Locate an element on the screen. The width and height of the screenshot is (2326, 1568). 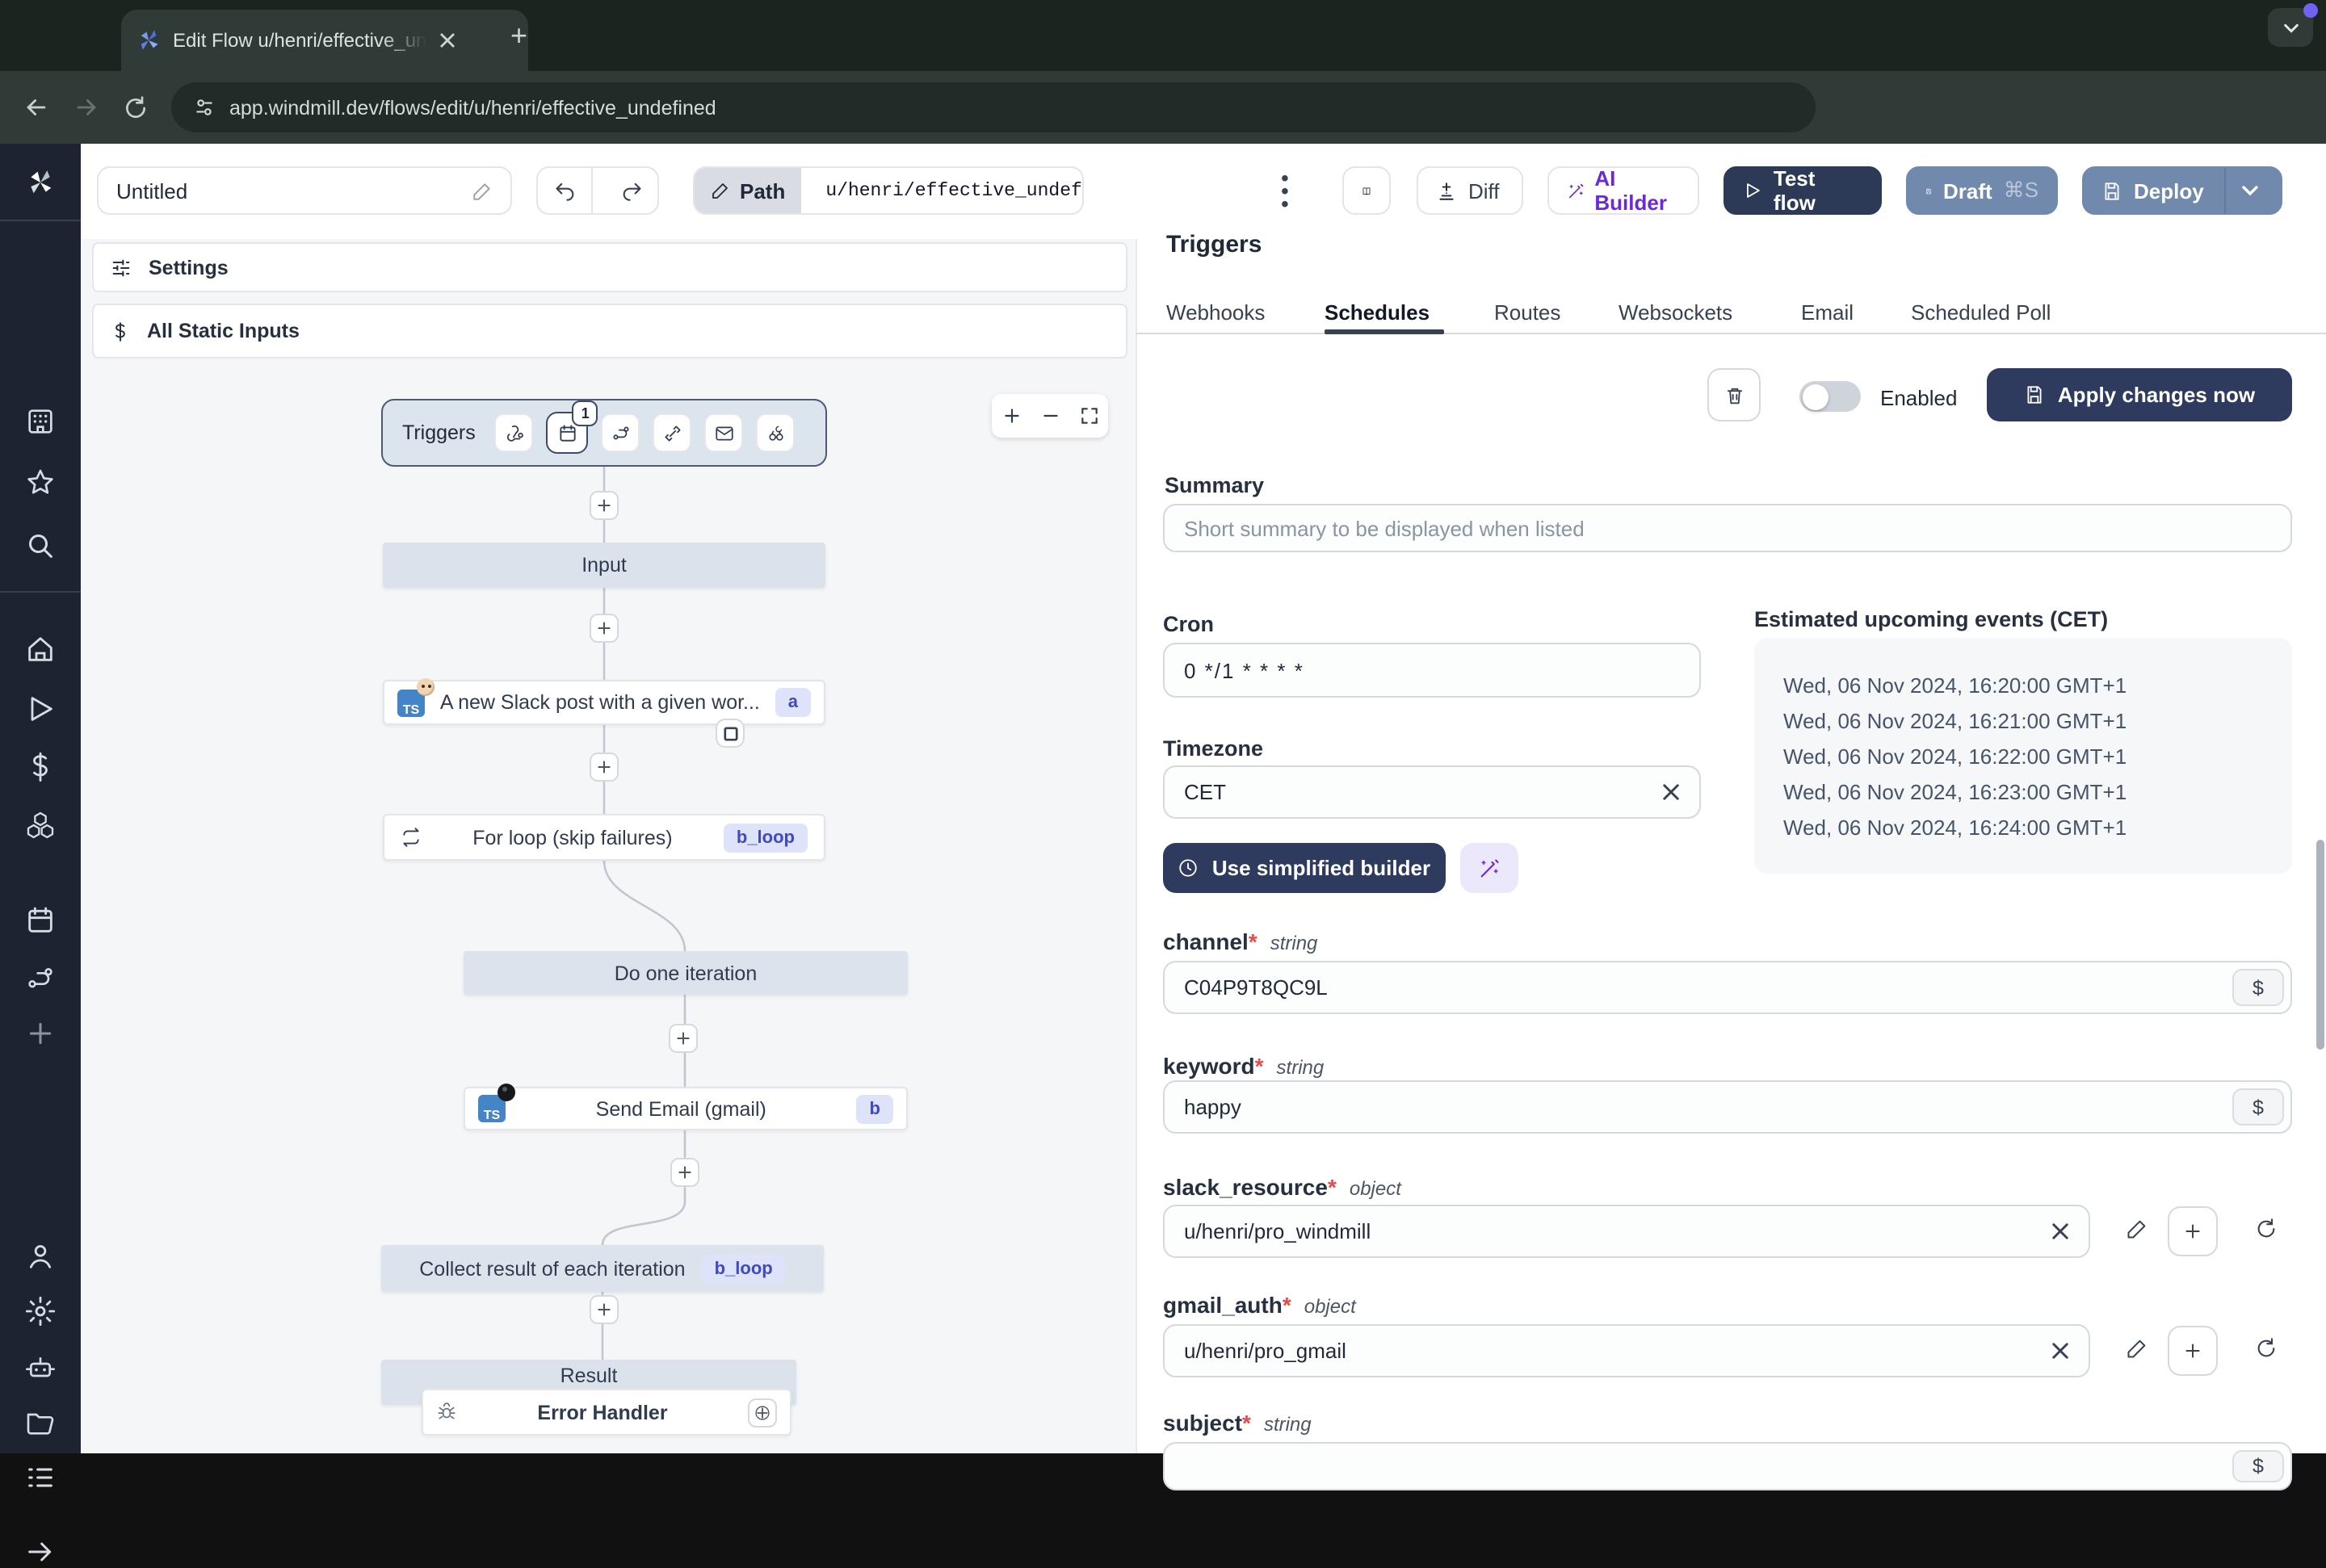
keyword-input: happy $ is located at coordinates (1727, 1107).